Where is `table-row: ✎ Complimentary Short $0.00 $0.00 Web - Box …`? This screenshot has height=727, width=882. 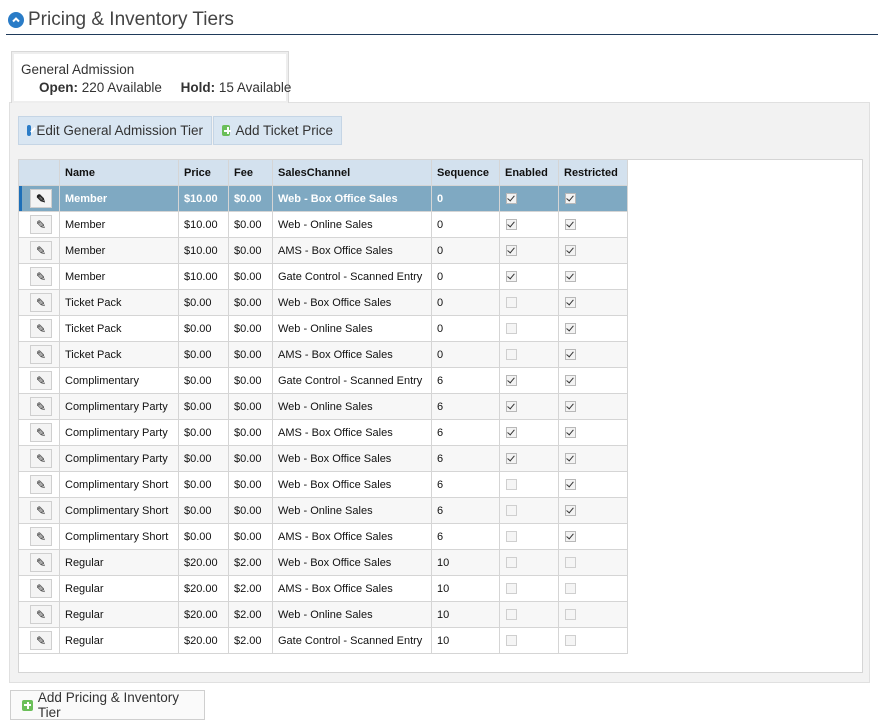 table-row: ✎ Complimentary Short $0.00 $0.00 Web - Box … is located at coordinates (323, 484).